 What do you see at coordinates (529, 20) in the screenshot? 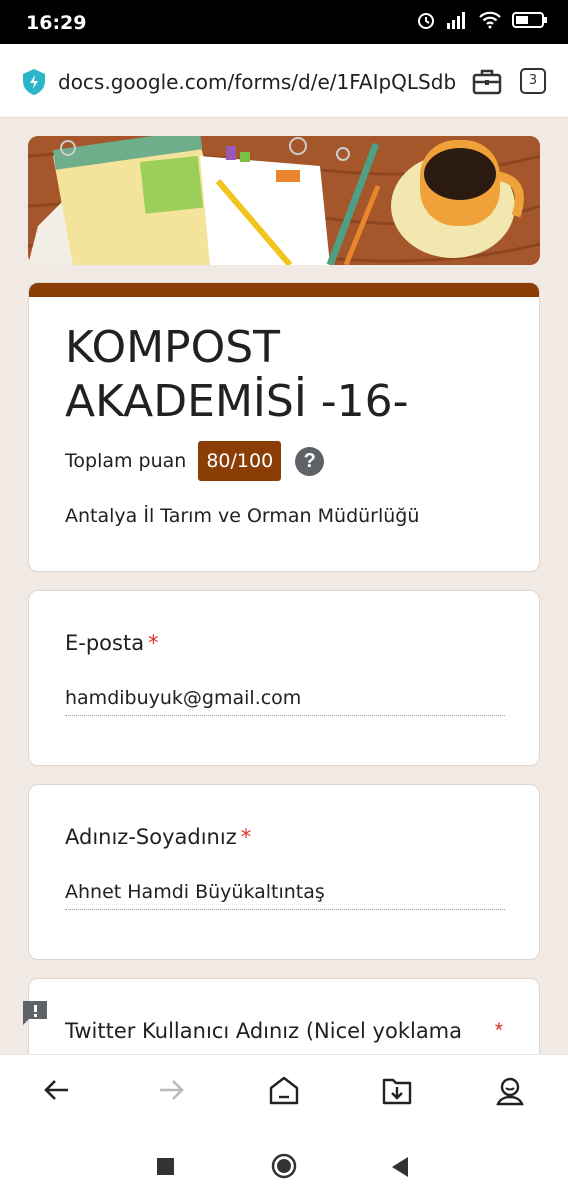
I see `battery-icon` at bounding box center [529, 20].